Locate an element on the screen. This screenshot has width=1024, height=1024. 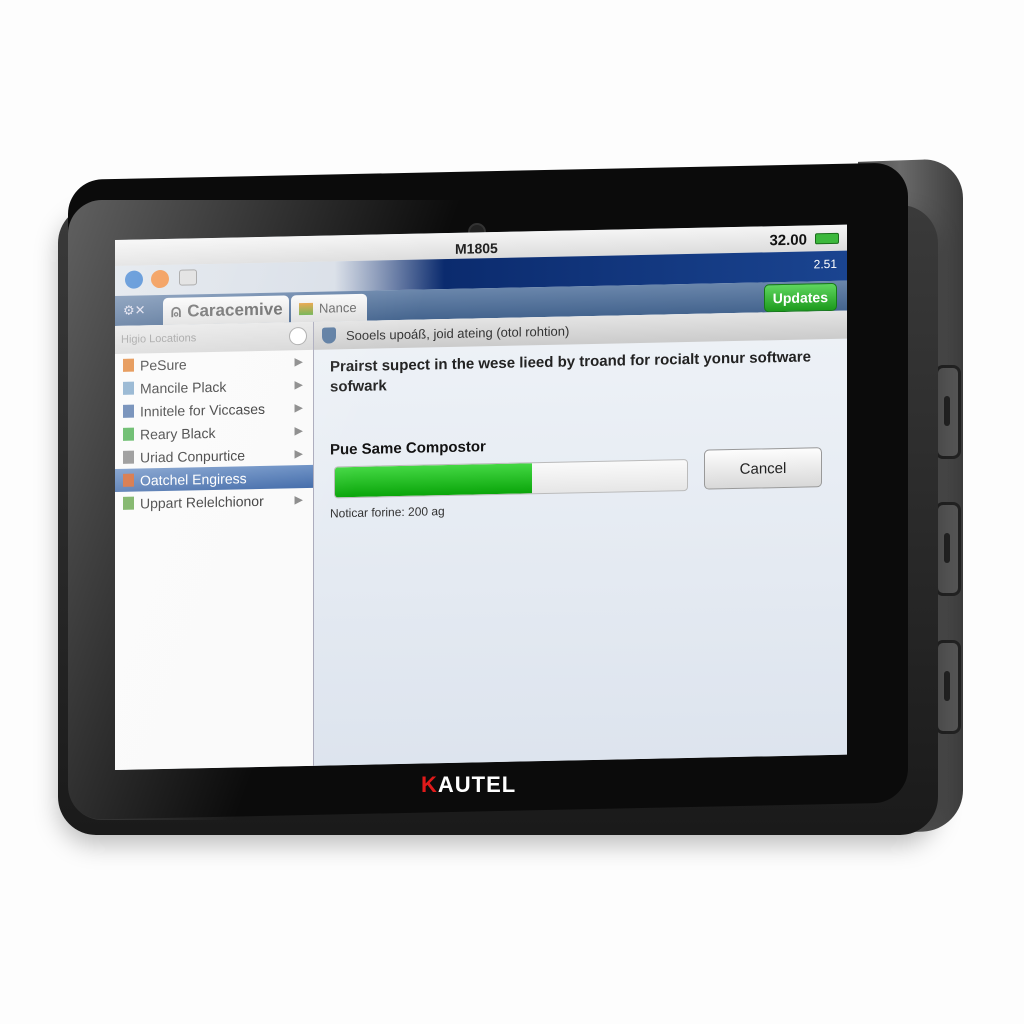
tab-nance: Nance is located at coordinates (329, 308).